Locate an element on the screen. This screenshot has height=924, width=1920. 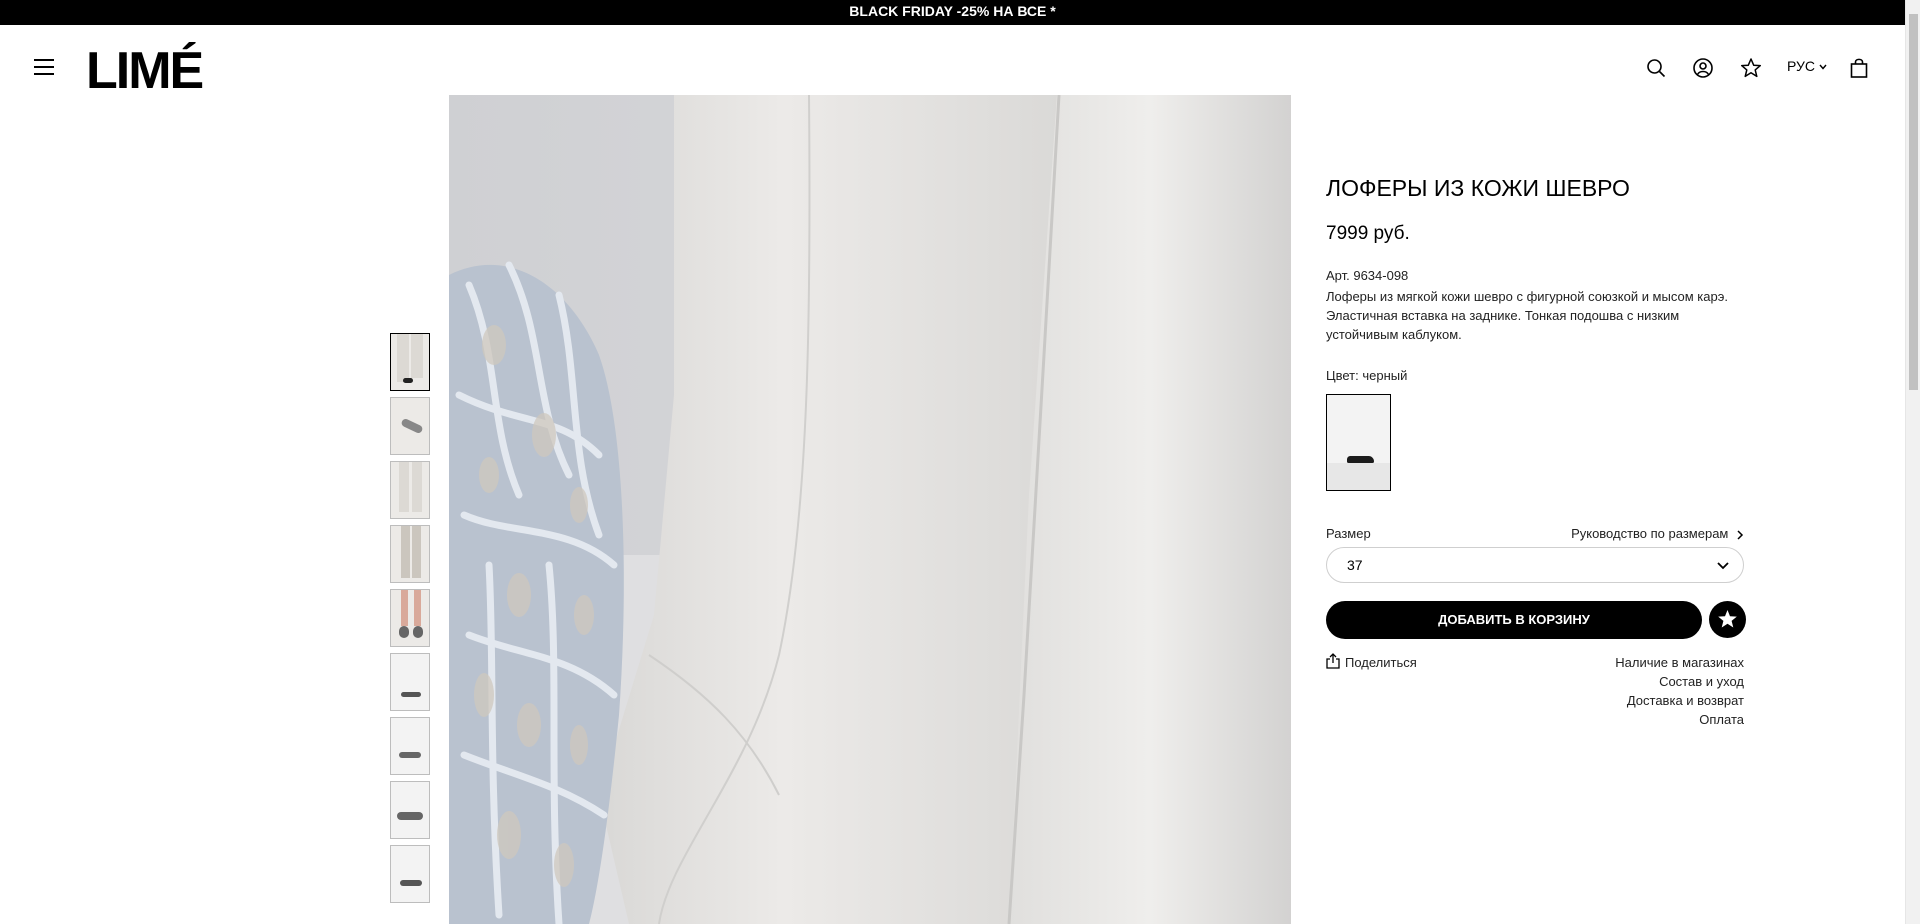
page-scrollbar is located at coordinates (1912, 462).